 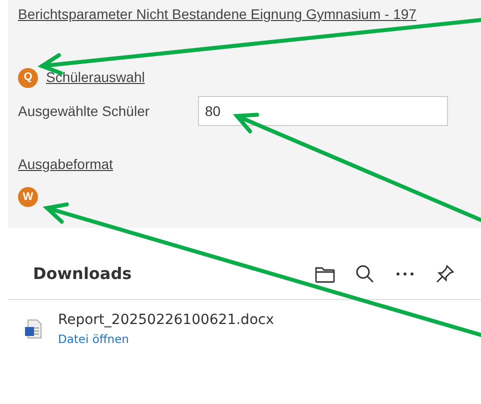 I want to click on field-label: Ausgewählte Schüler, so click(x=84, y=111).